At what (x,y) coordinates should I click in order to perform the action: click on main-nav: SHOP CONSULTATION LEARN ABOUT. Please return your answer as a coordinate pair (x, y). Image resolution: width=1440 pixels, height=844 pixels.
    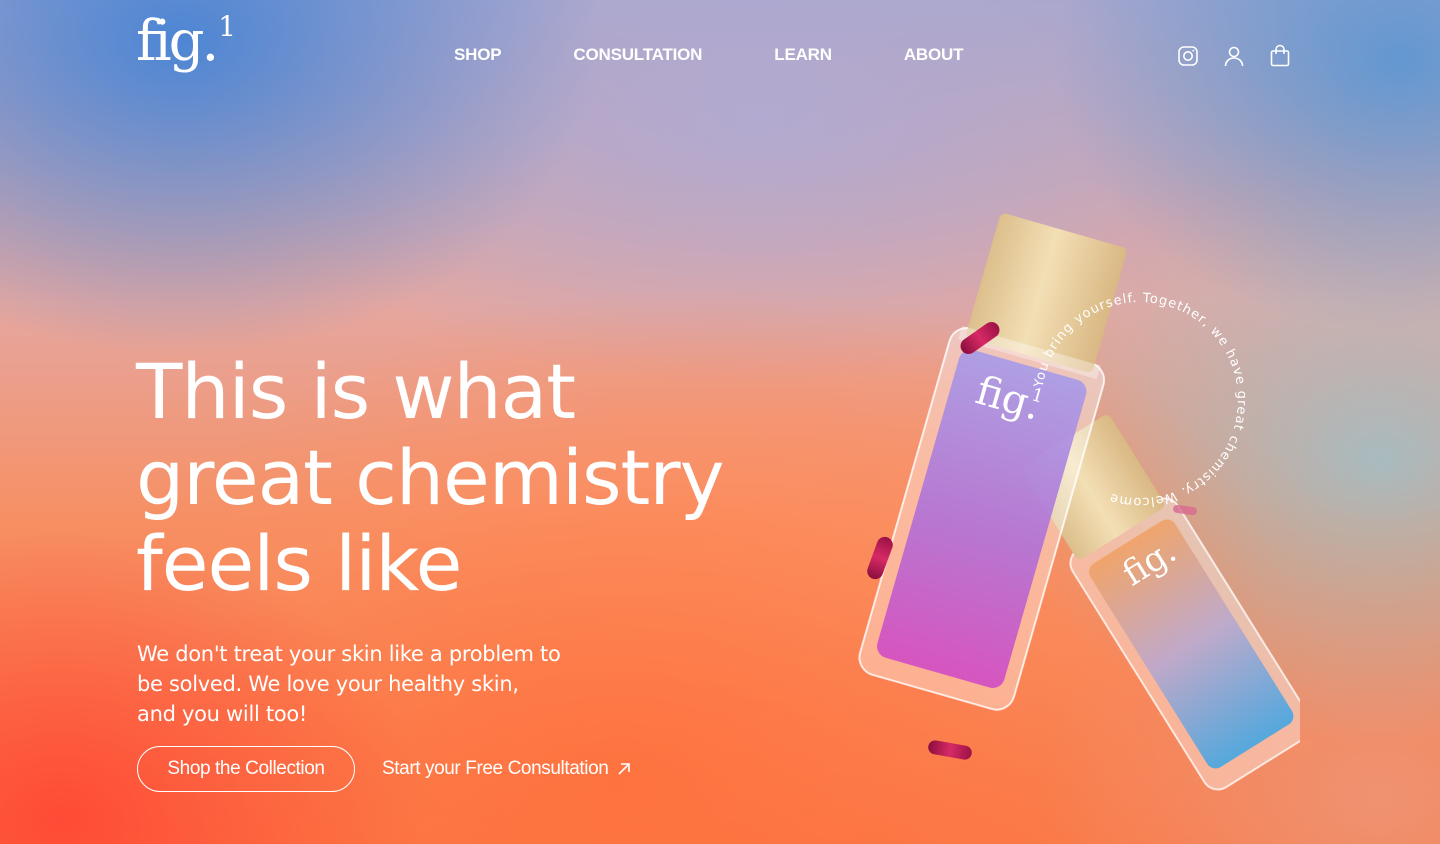
    Looking at the image, I should click on (708, 55).